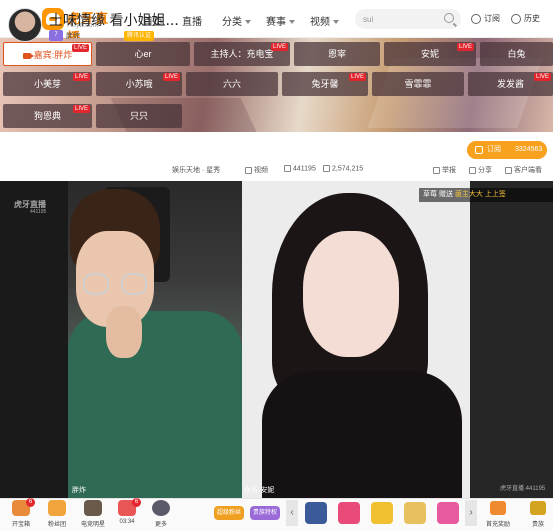  Describe the element at coordinates (498, 508) in the screenshot. I see `gift-box-icon` at that location.